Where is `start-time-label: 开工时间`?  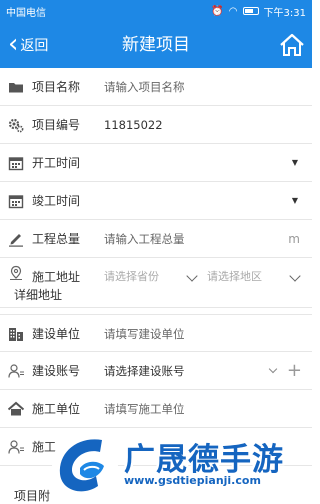 start-time-label: 开工时间 is located at coordinates (56, 163).